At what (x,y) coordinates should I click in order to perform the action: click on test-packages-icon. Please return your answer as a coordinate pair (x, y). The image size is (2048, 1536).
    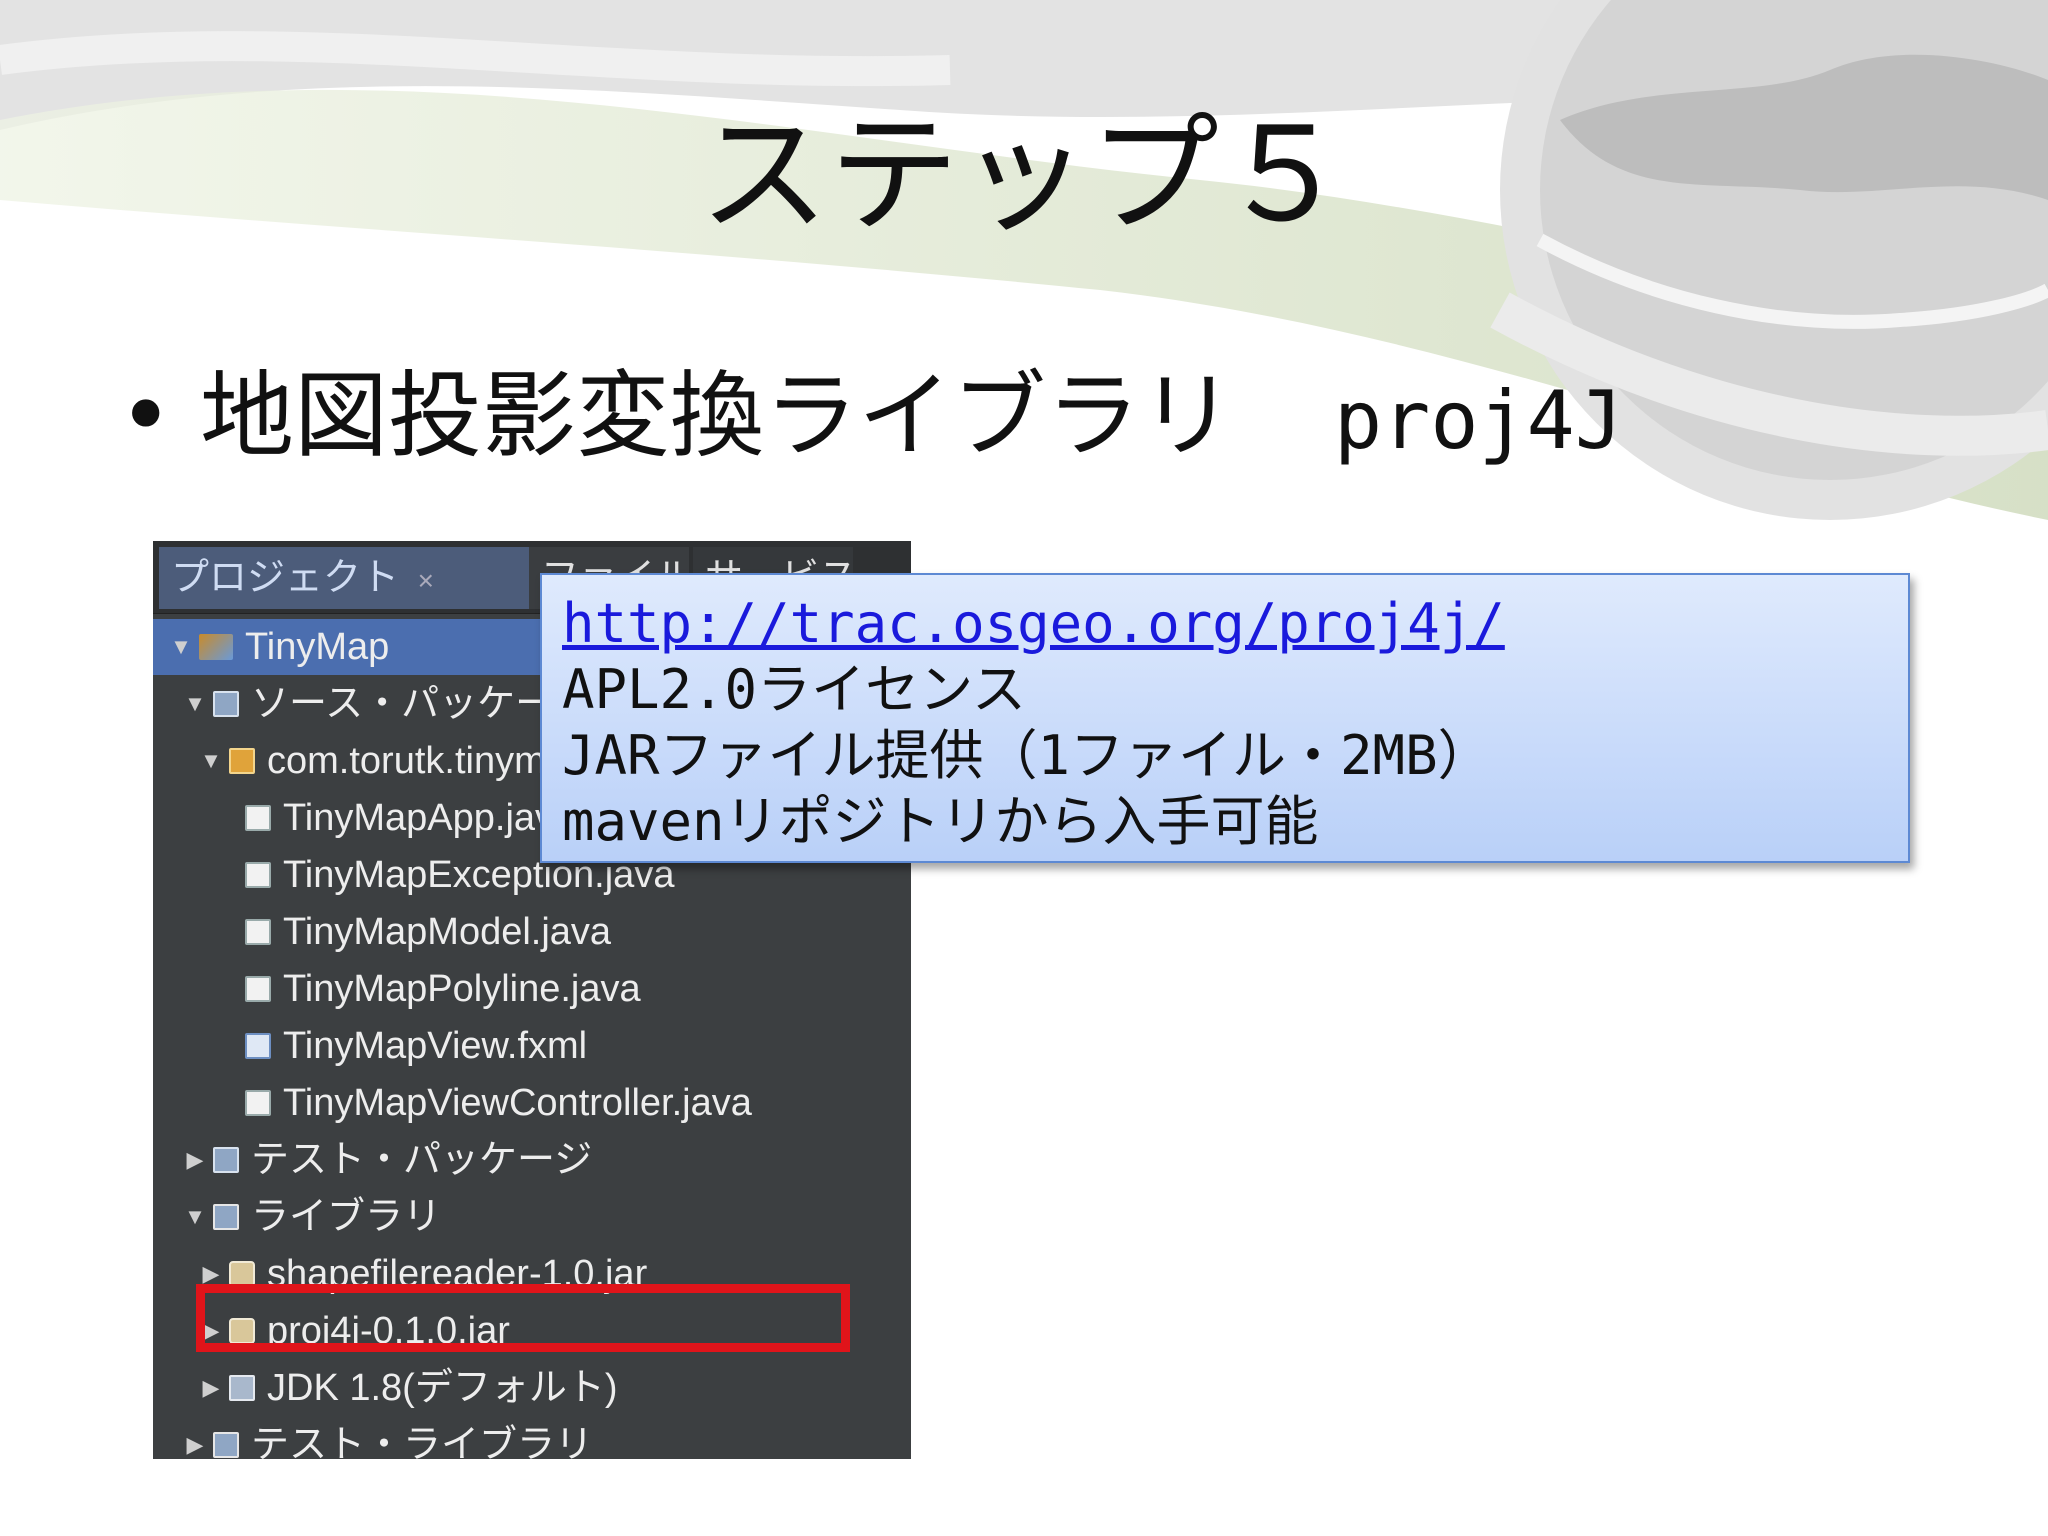
    Looking at the image, I should click on (226, 1160).